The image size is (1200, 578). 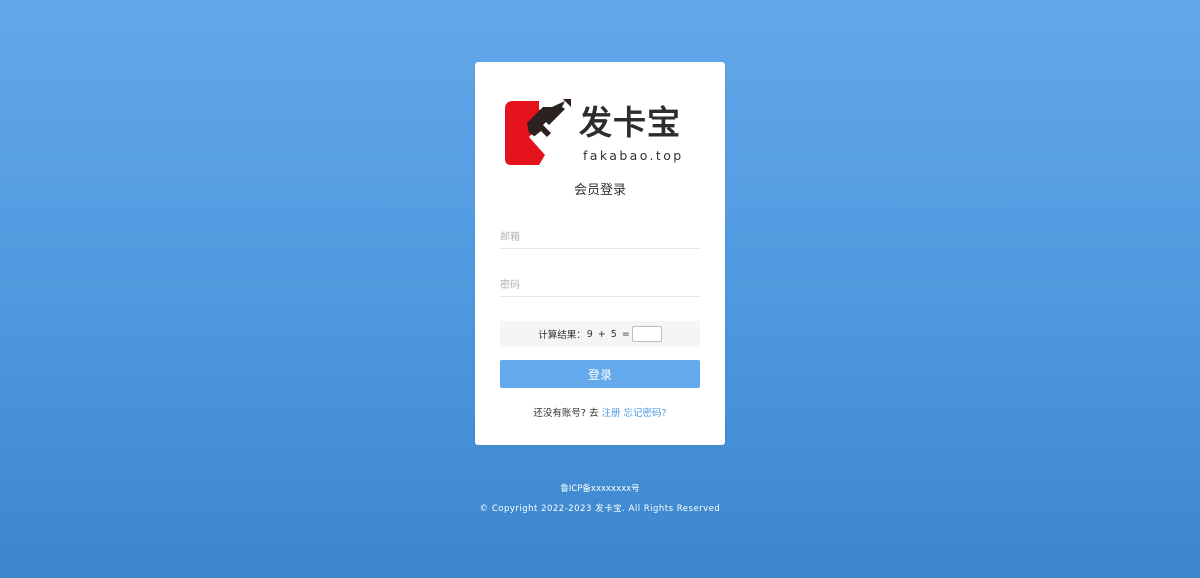 What do you see at coordinates (600, 414) in the screenshot?
I see `account-links: 还没有账号? 去 注册 忘记密码?` at bounding box center [600, 414].